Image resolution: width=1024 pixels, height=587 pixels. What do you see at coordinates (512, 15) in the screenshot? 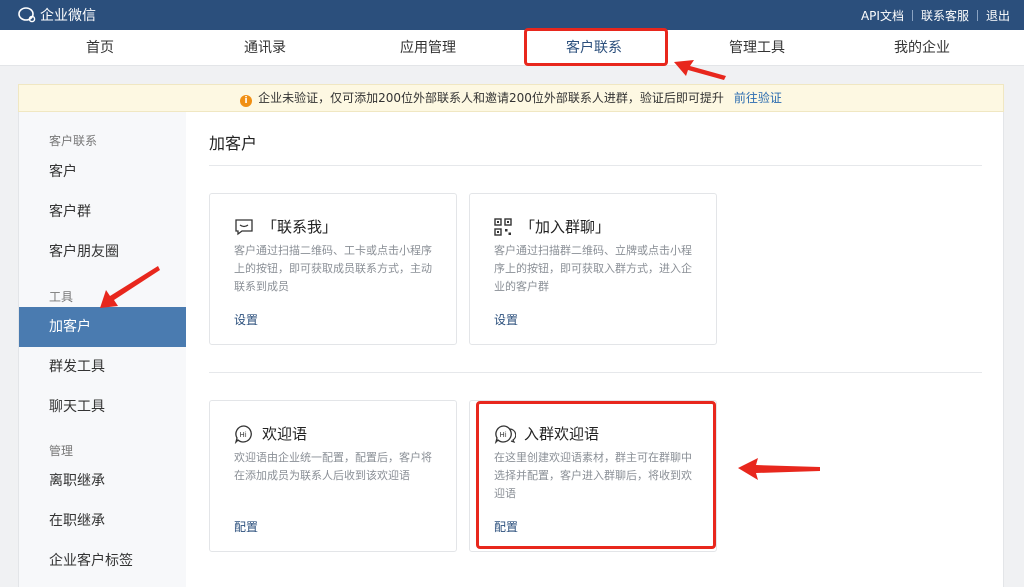
I see `top-bar: 企业微信 API文档 联系客服 退出` at bounding box center [512, 15].